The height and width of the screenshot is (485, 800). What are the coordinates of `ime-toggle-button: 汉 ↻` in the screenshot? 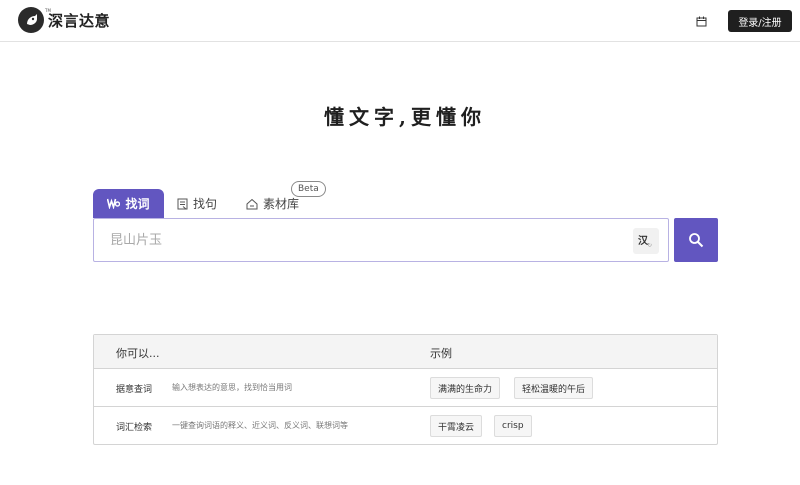 It's located at (646, 241).